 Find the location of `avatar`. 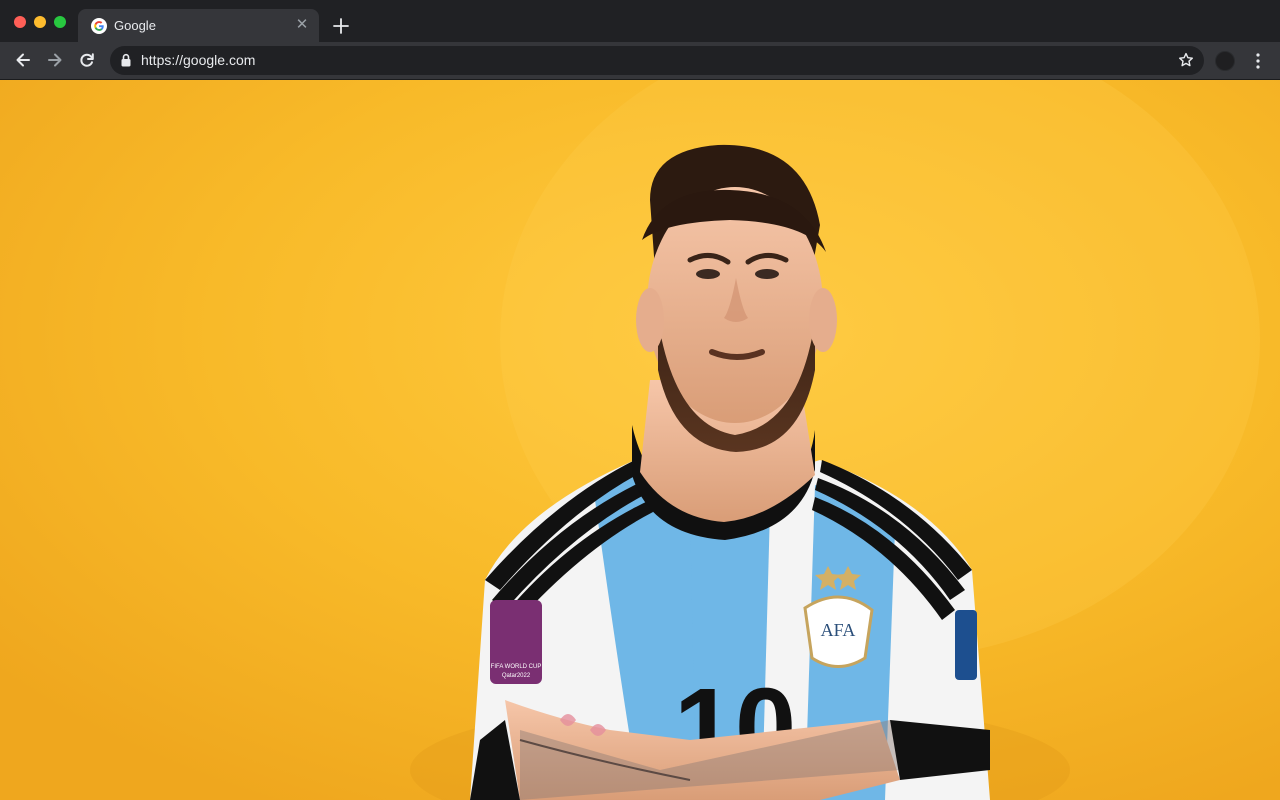

avatar is located at coordinates (1225, 61).